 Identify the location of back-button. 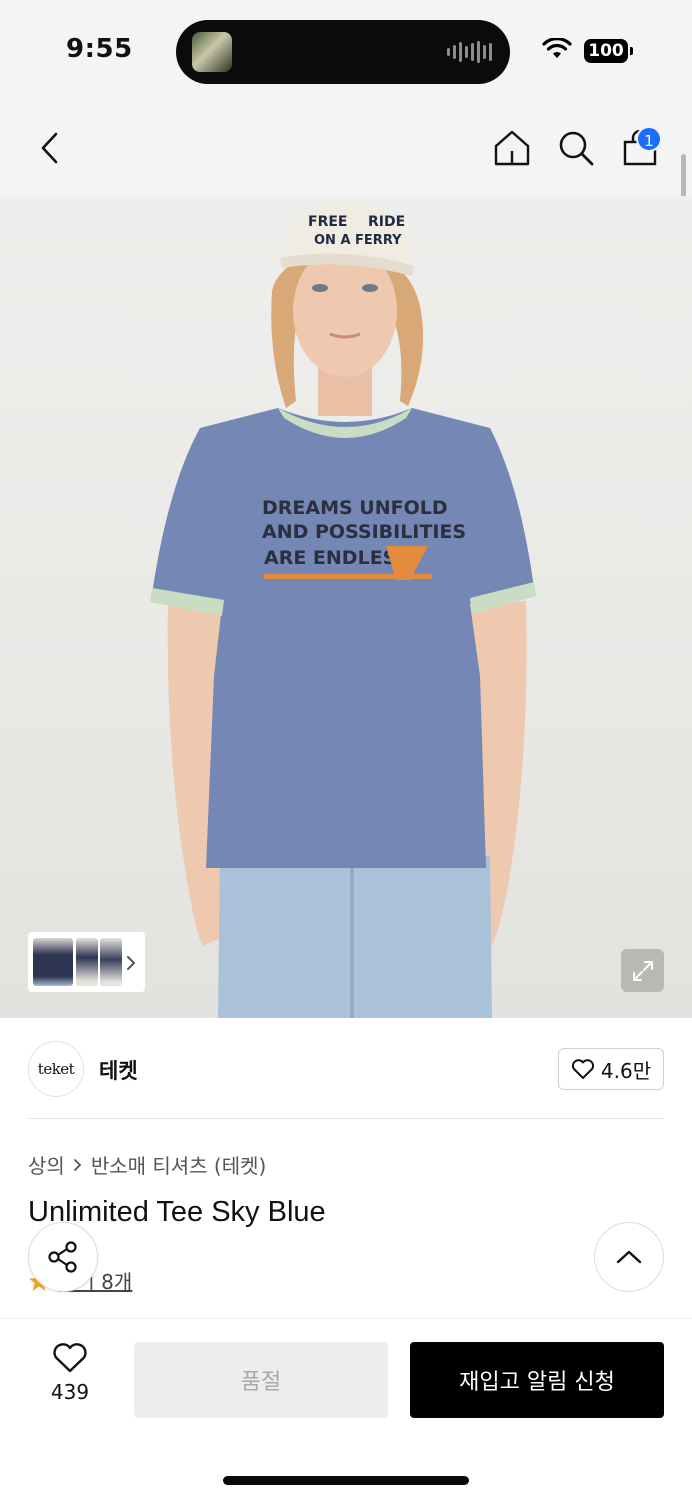
(50, 148).